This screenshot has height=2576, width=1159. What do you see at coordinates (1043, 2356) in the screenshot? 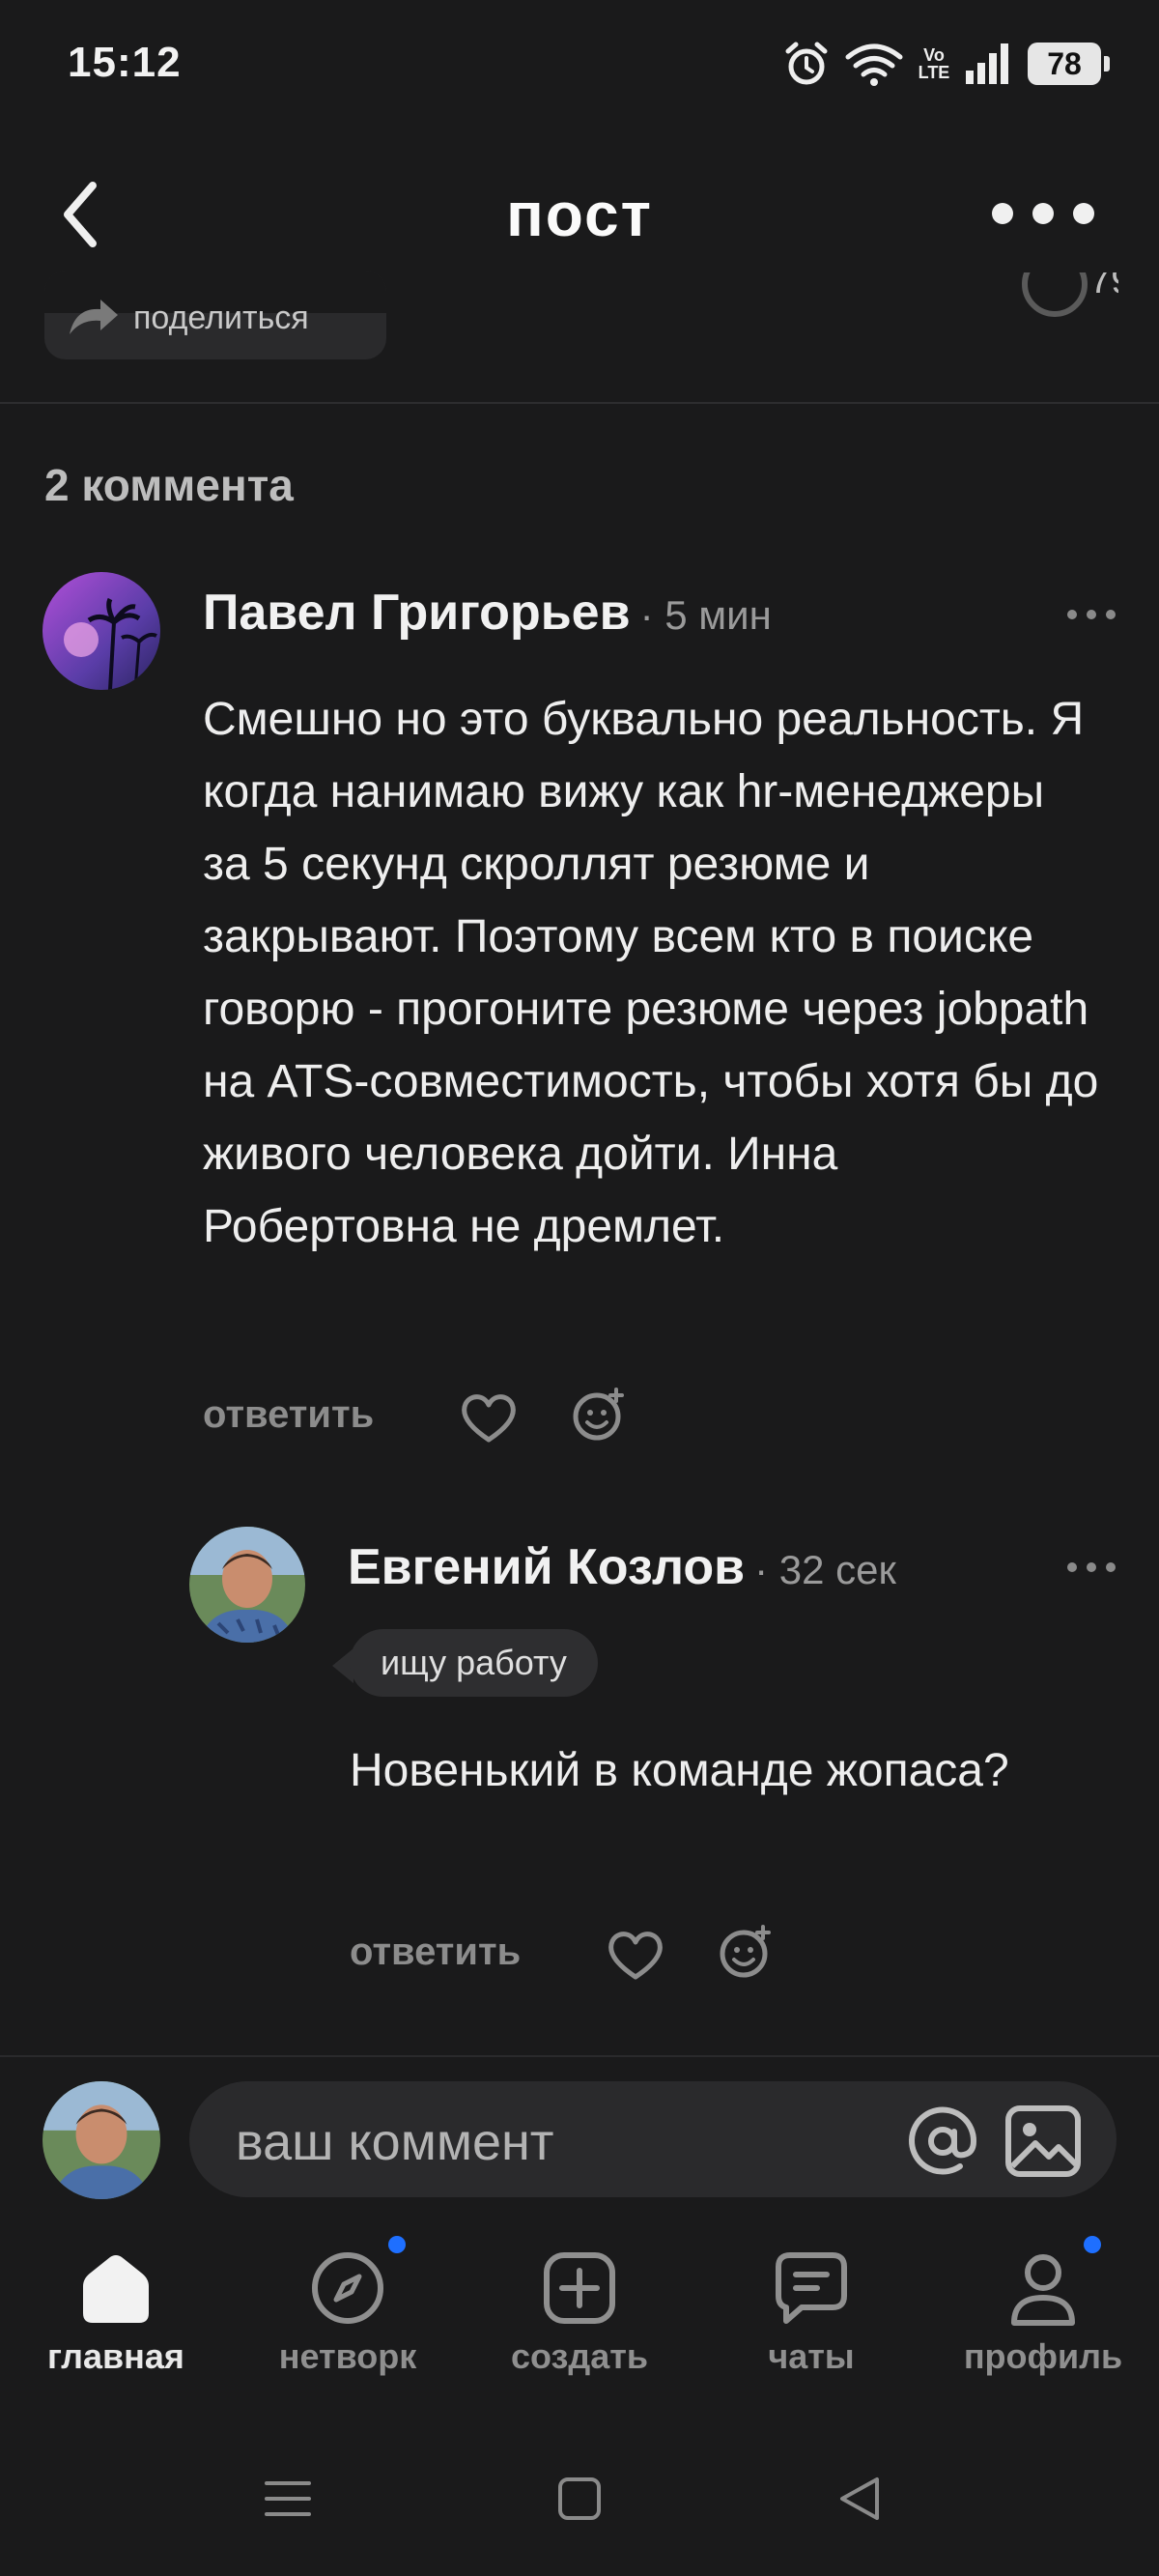
I see `nav-label: профиль` at bounding box center [1043, 2356].